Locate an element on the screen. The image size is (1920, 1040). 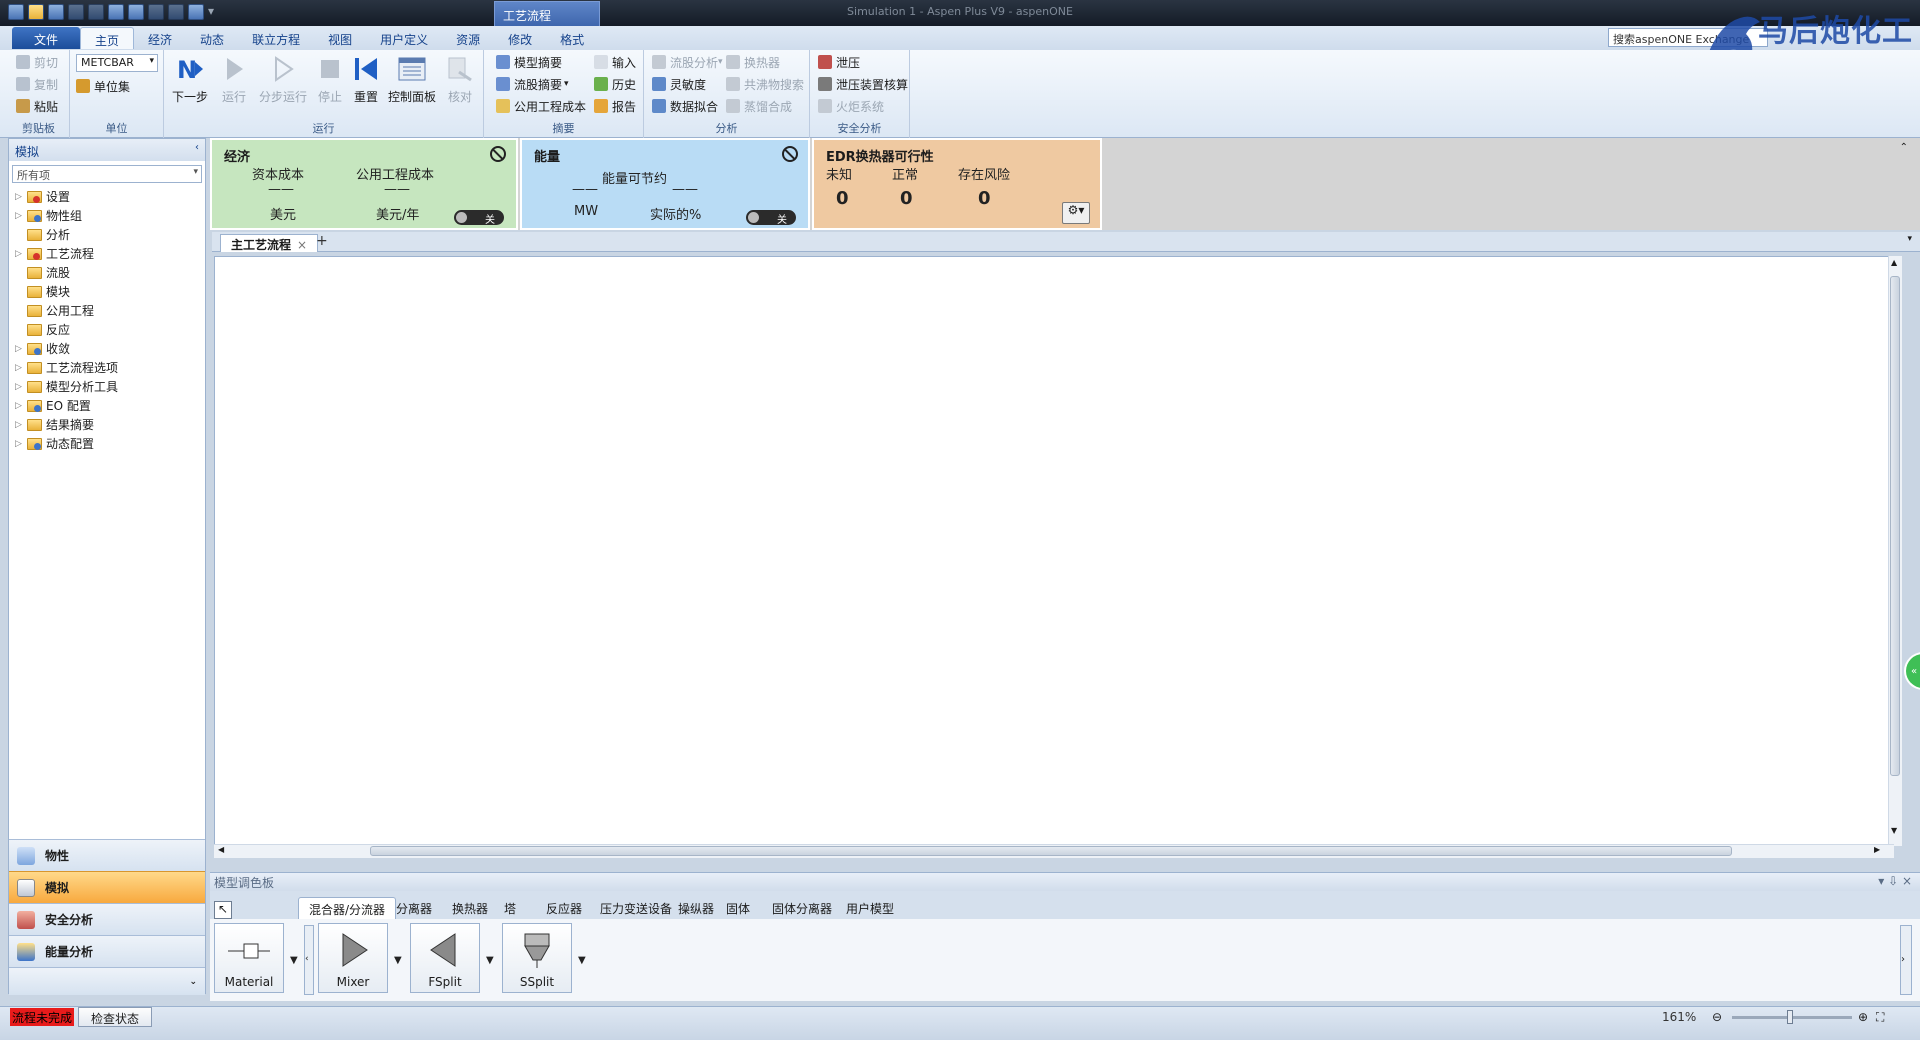
model-fsplit: FSplit is located at coordinates (445, 958).